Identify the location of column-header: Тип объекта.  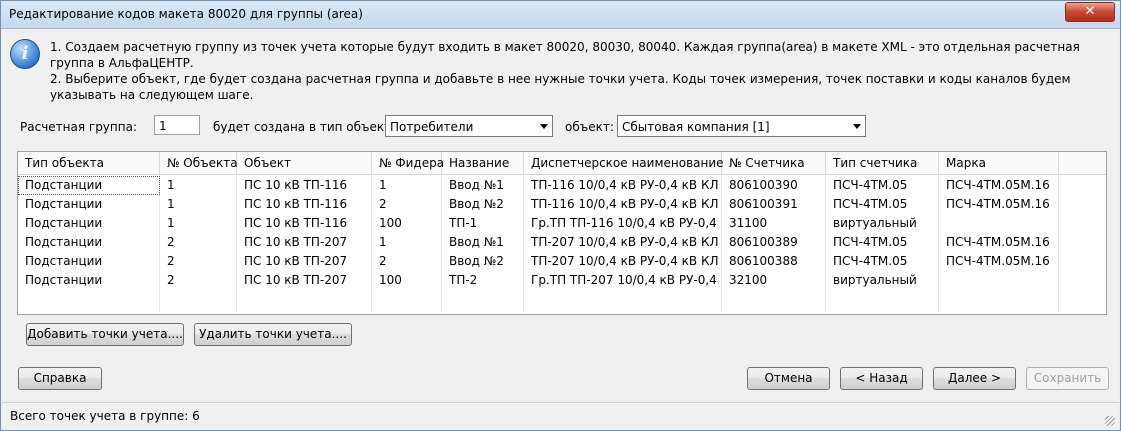
(89, 163).